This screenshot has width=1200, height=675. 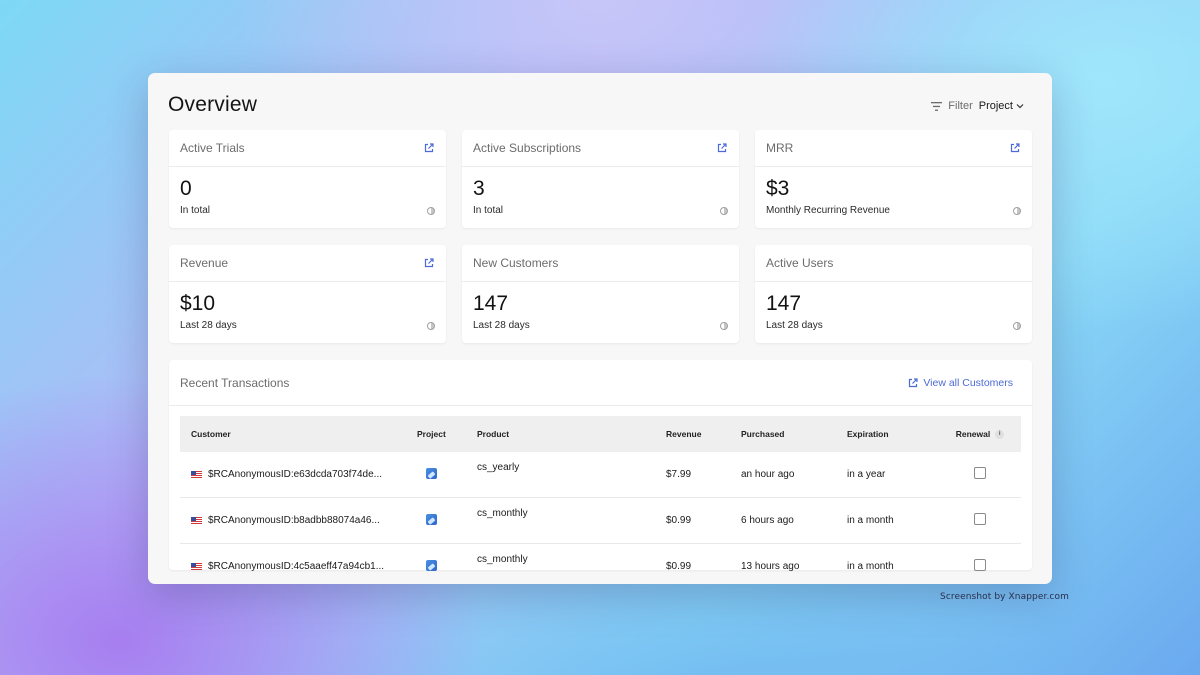 I want to click on card-active-users: Active Users 147 Last 28 days, so click(x=893, y=294).